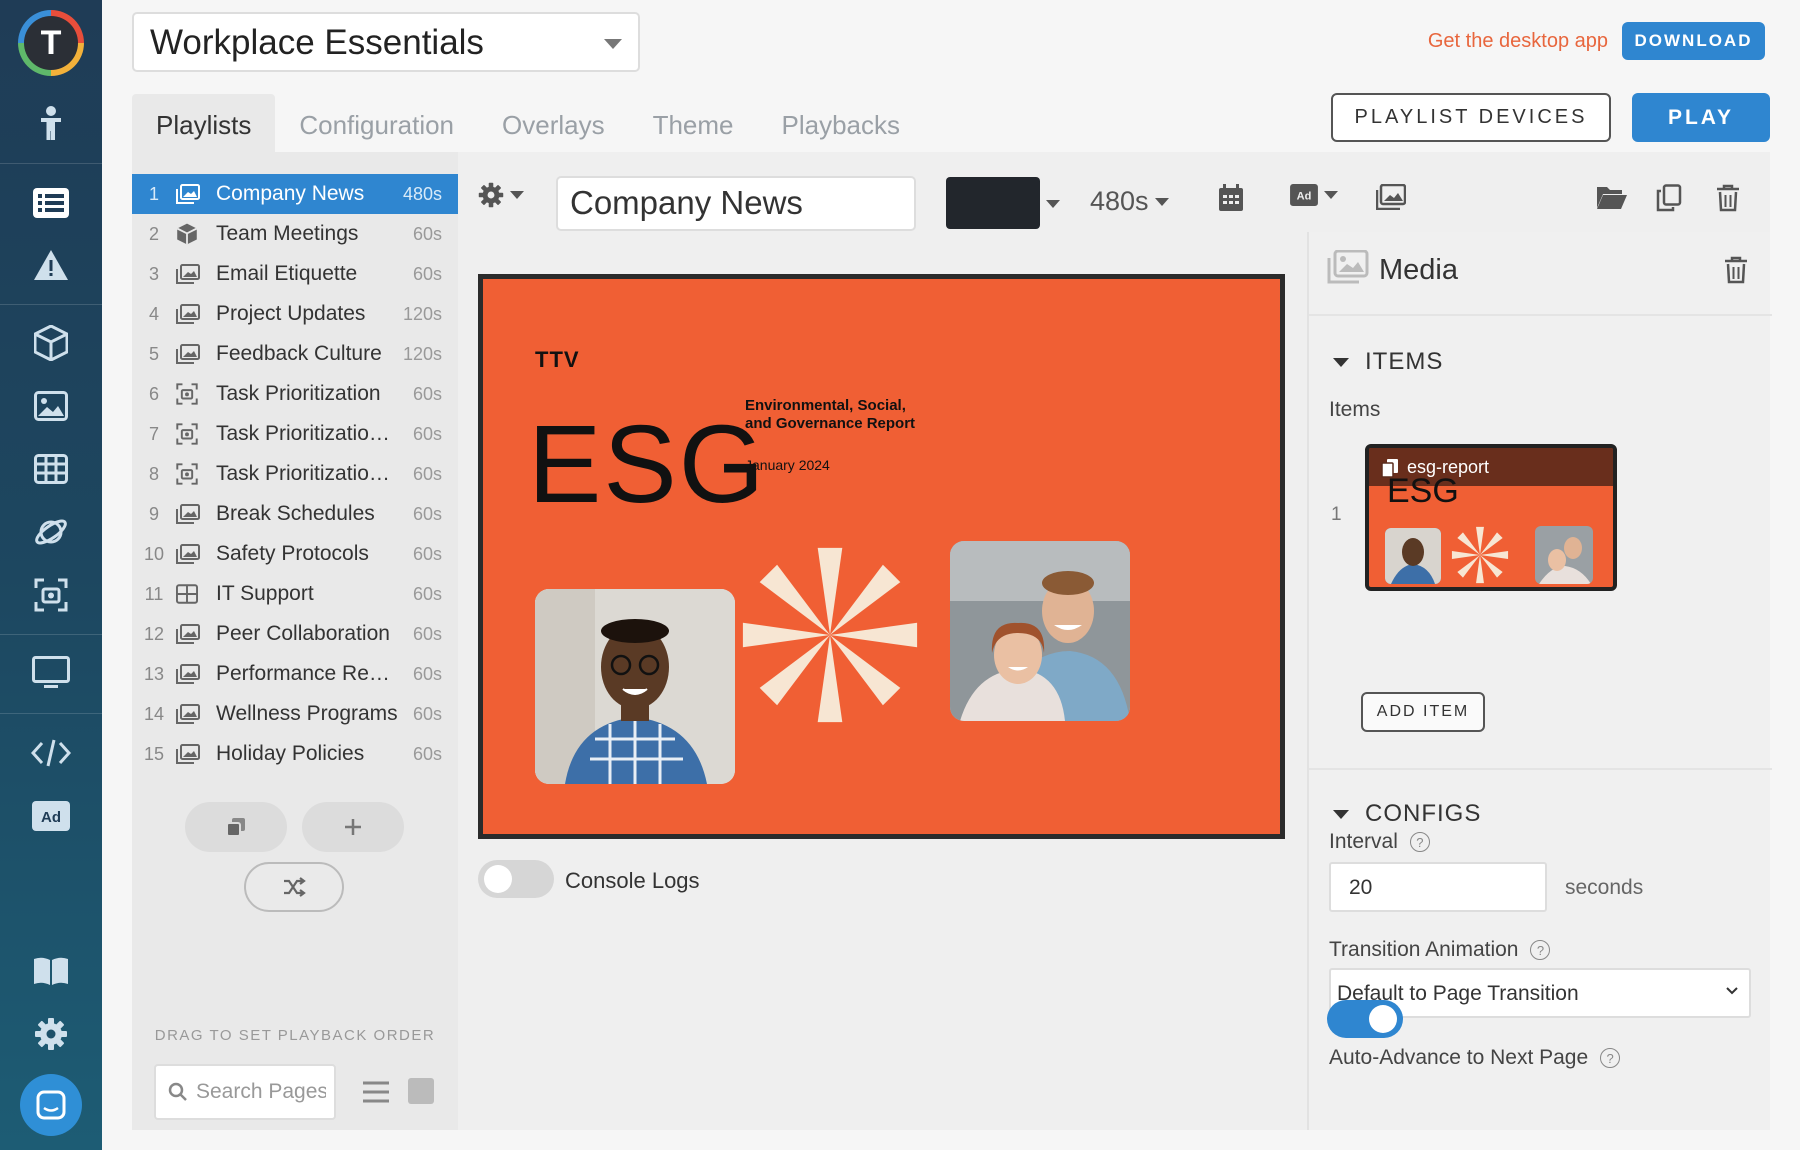  Describe the element at coordinates (1518, 41) in the screenshot. I see `desktop-app-link: Get the desktop app` at that location.